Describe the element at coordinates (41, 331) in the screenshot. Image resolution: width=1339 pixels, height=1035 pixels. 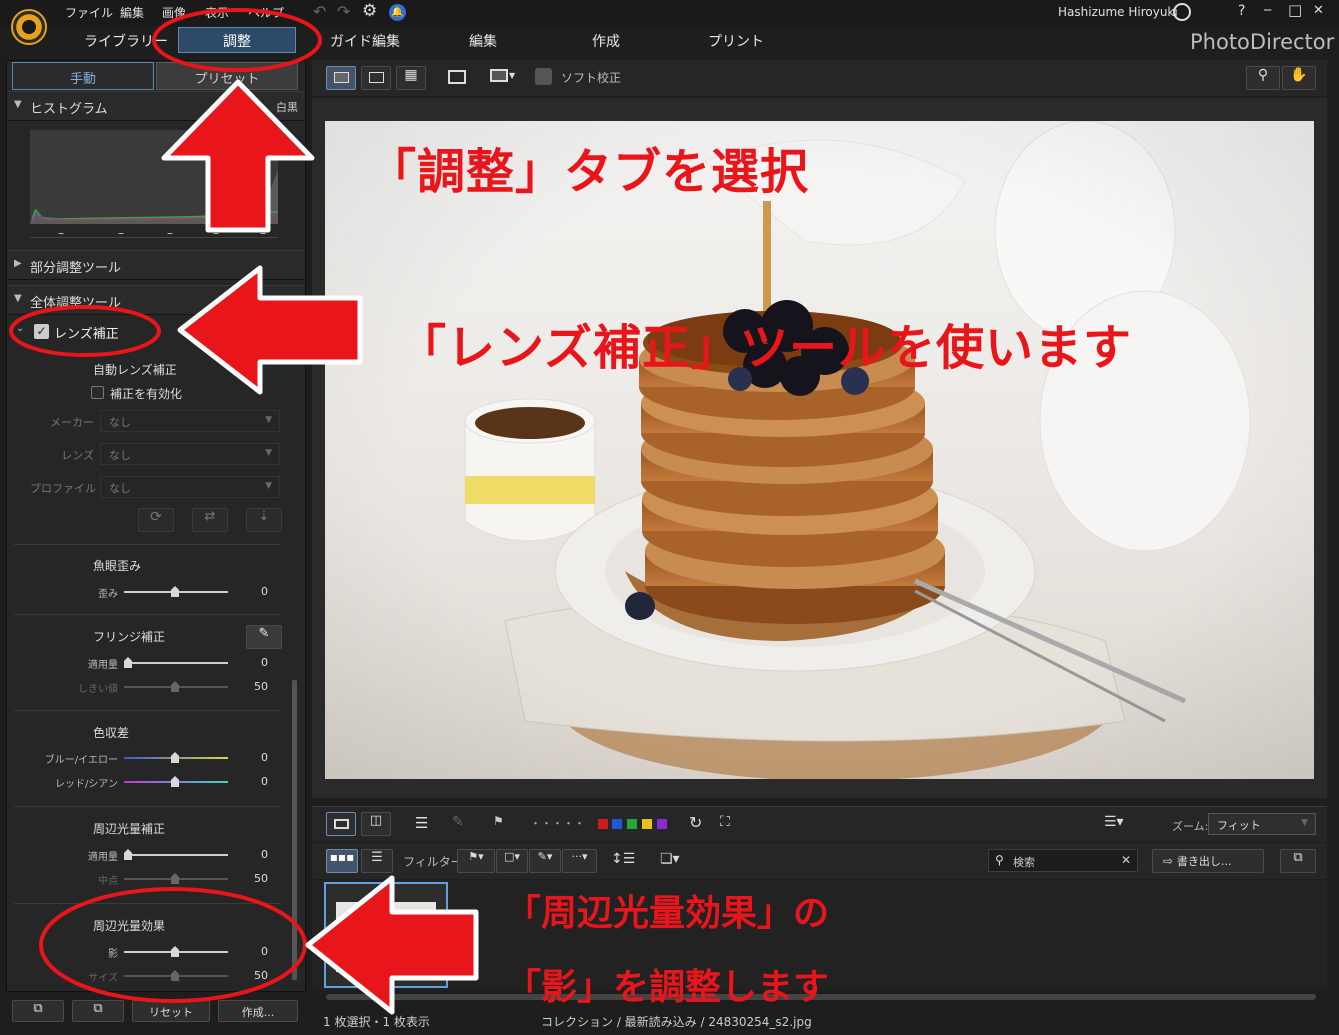
I see `lens-checkbox: ✓` at that location.